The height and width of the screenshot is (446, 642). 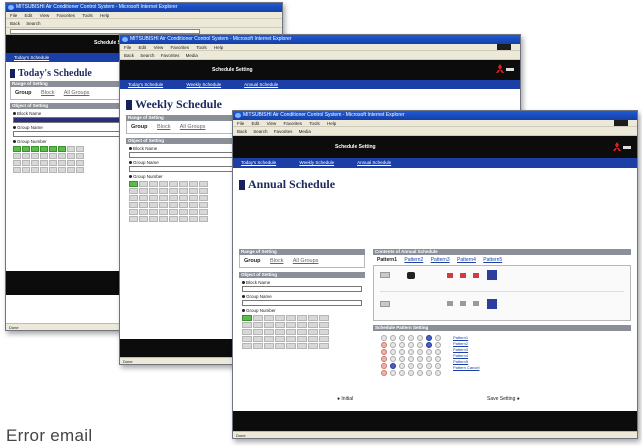 I want to click on pattern-tab-2: Pattern2, so click(x=413, y=260).